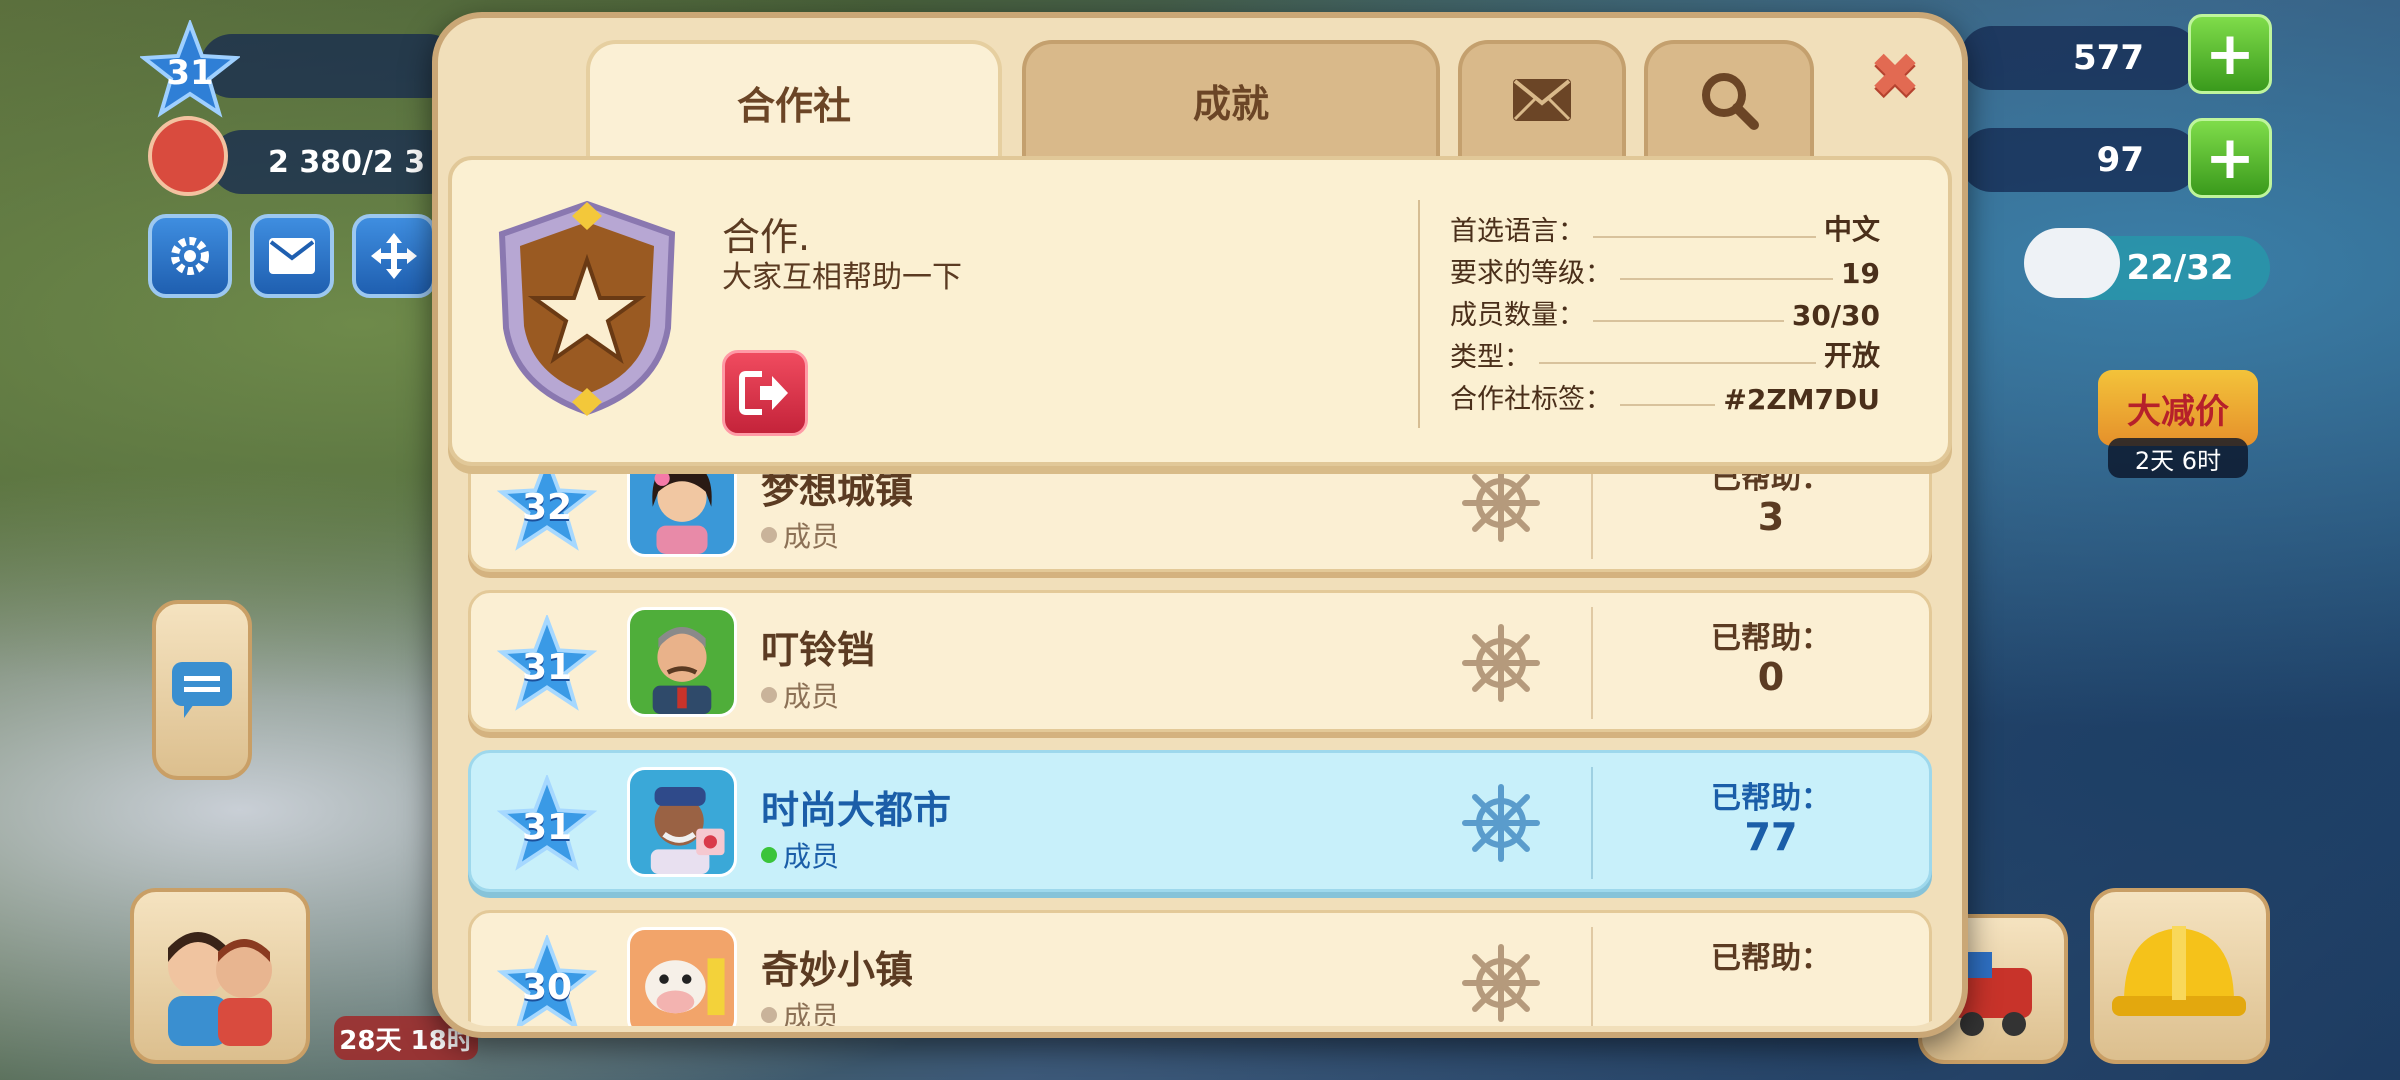 The image size is (2400, 1080). I want to click on coop-description: 大家互相帮助一下, so click(842, 277).